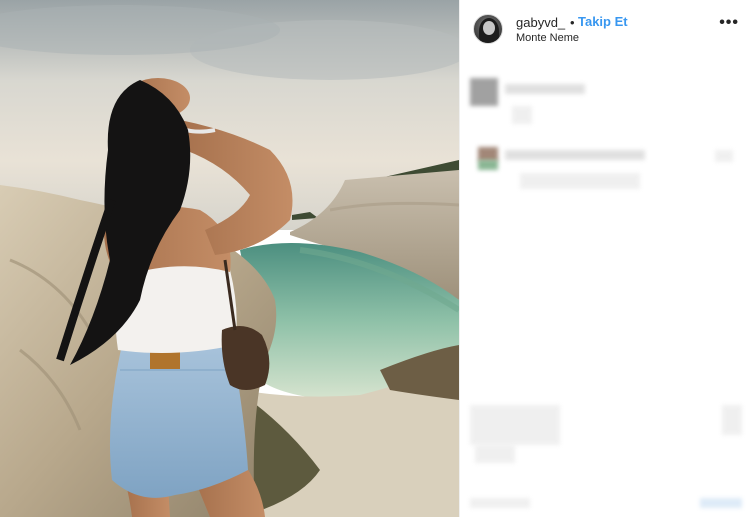 Image resolution: width=750 pixels, height=517 pixels. Describe the element at coordinates (721, 503) in the screenshot. I see `blurred-post-button` at that location.